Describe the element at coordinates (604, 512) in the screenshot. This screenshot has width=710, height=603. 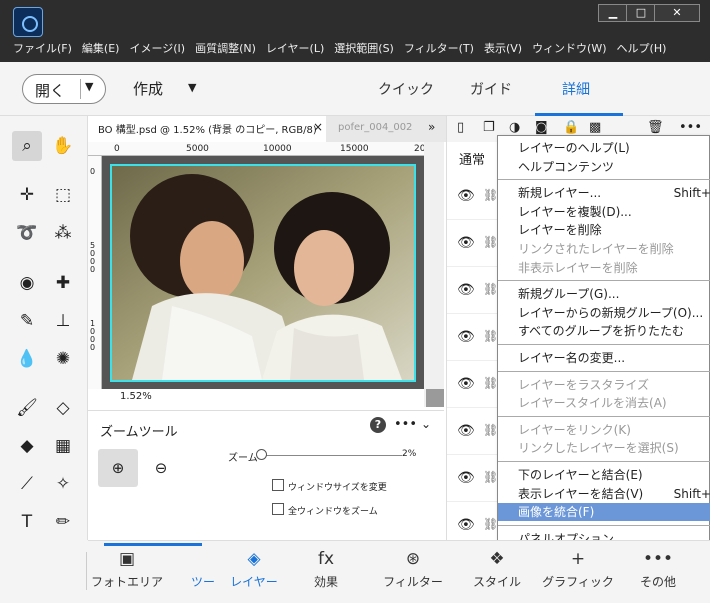
I see `context-menu-item: 画像を統合(F)` at that location.